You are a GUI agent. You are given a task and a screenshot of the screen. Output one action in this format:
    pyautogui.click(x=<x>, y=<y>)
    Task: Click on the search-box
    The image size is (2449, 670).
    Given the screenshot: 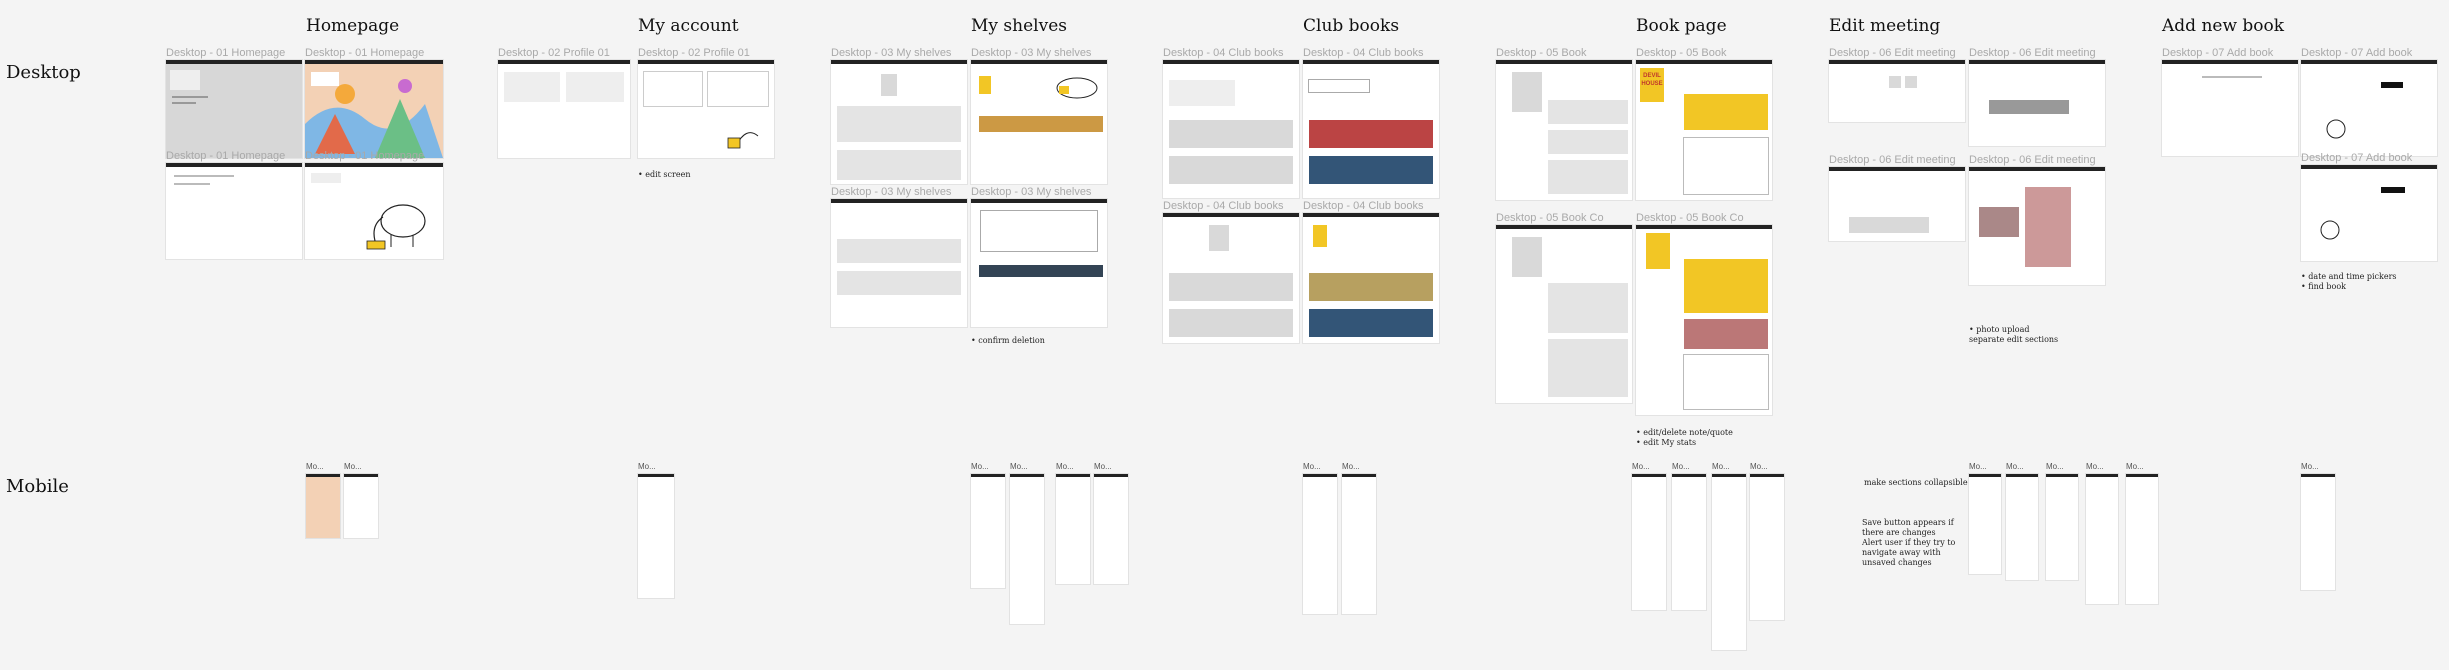 What is the action you would take?
    pyautogui.click(x=326, y=178)
    